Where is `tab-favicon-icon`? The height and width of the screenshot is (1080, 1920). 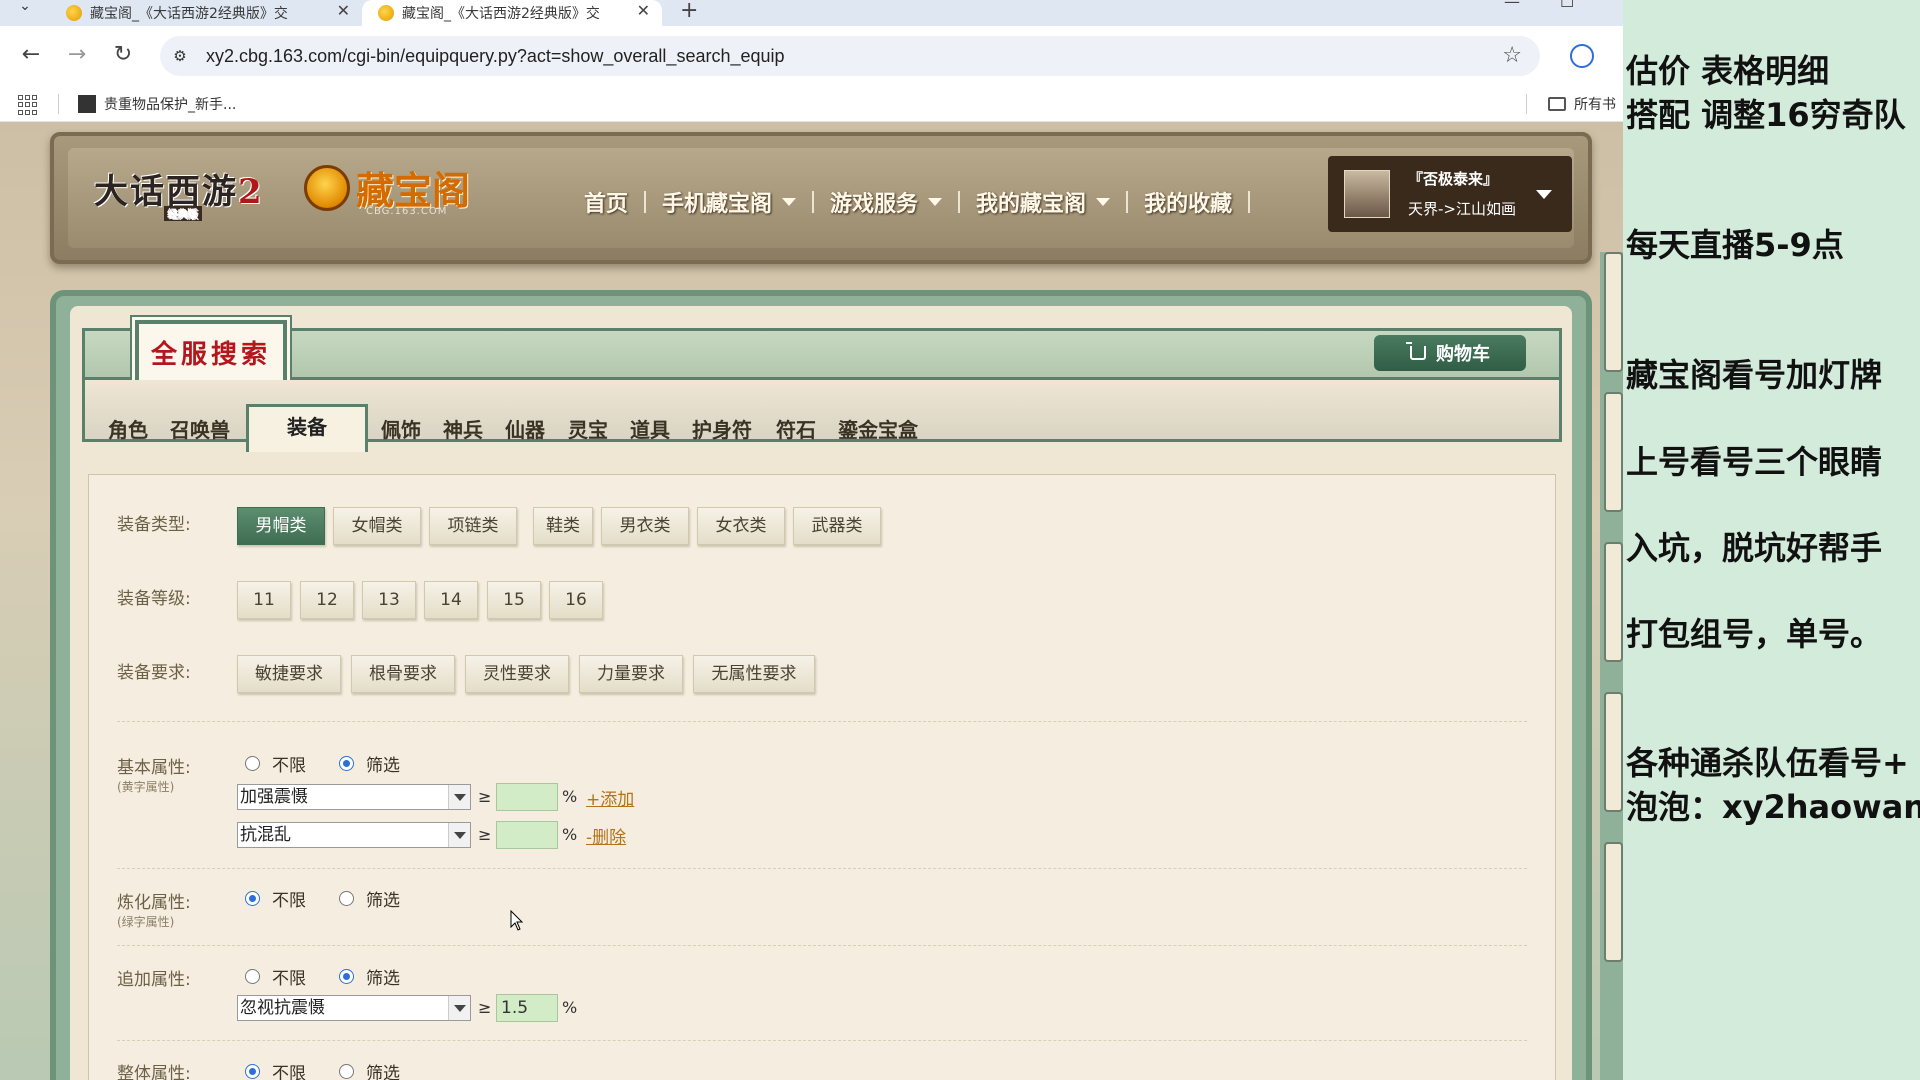 tab-favicon-icon is located at coordinates (74, 13).